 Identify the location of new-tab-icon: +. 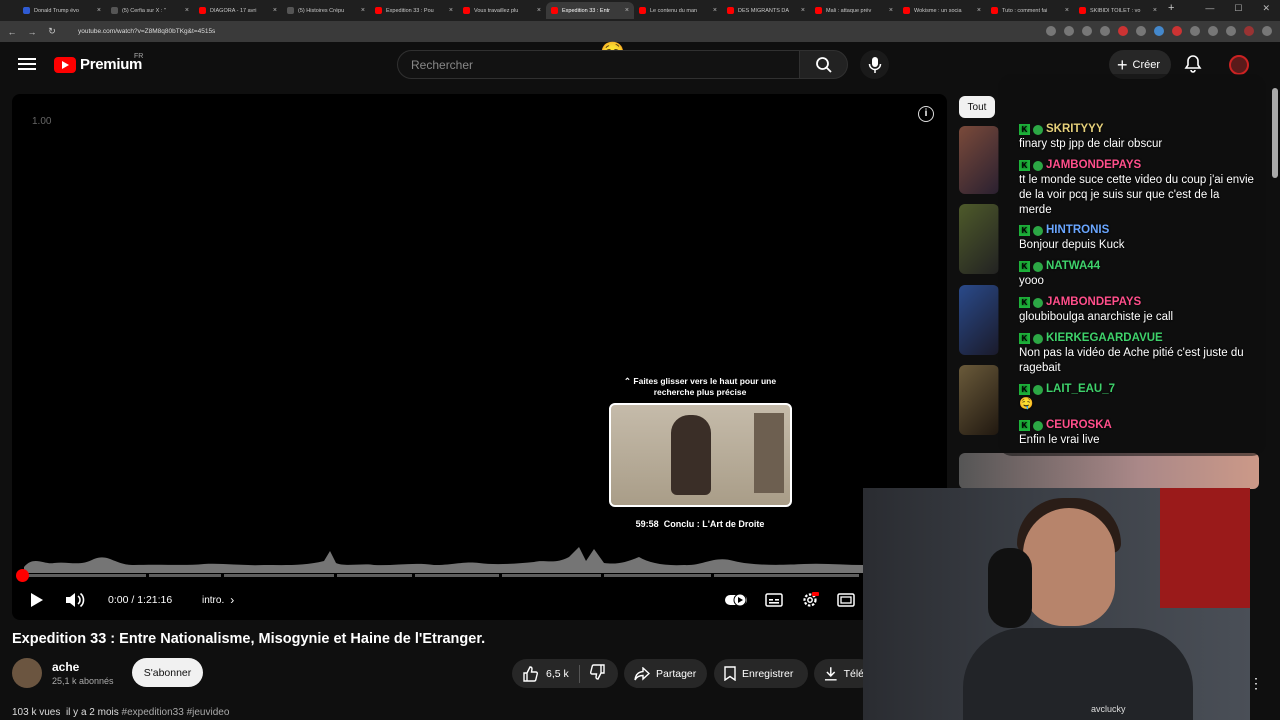
(1171, 10).